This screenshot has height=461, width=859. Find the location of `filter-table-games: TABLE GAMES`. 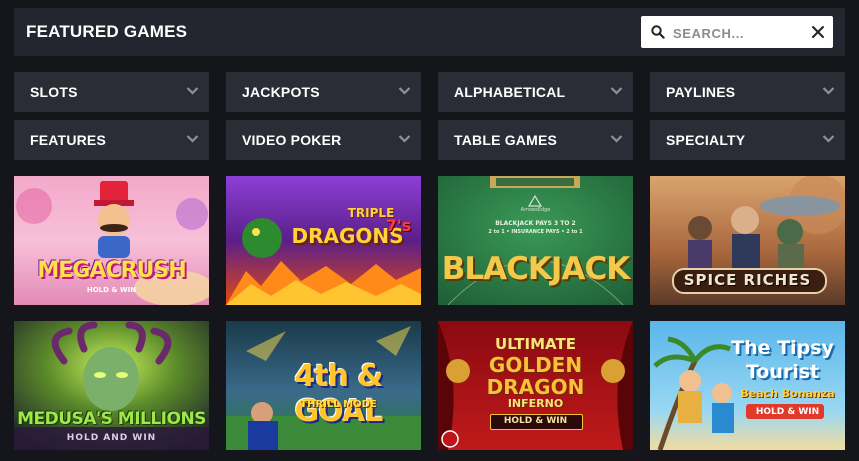

filter-table-games: TABLE GAMES is located at coordinates (535, 140).